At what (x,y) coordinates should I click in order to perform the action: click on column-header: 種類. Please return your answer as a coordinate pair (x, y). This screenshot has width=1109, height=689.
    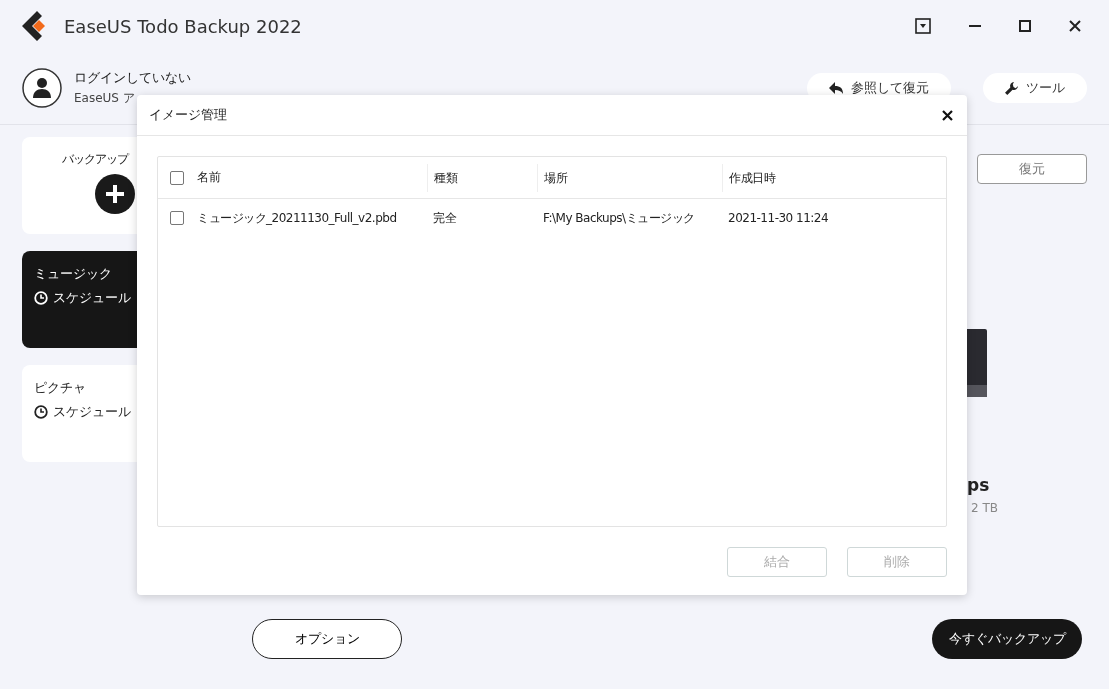
    Looking at the image, I should click on (482, 177).